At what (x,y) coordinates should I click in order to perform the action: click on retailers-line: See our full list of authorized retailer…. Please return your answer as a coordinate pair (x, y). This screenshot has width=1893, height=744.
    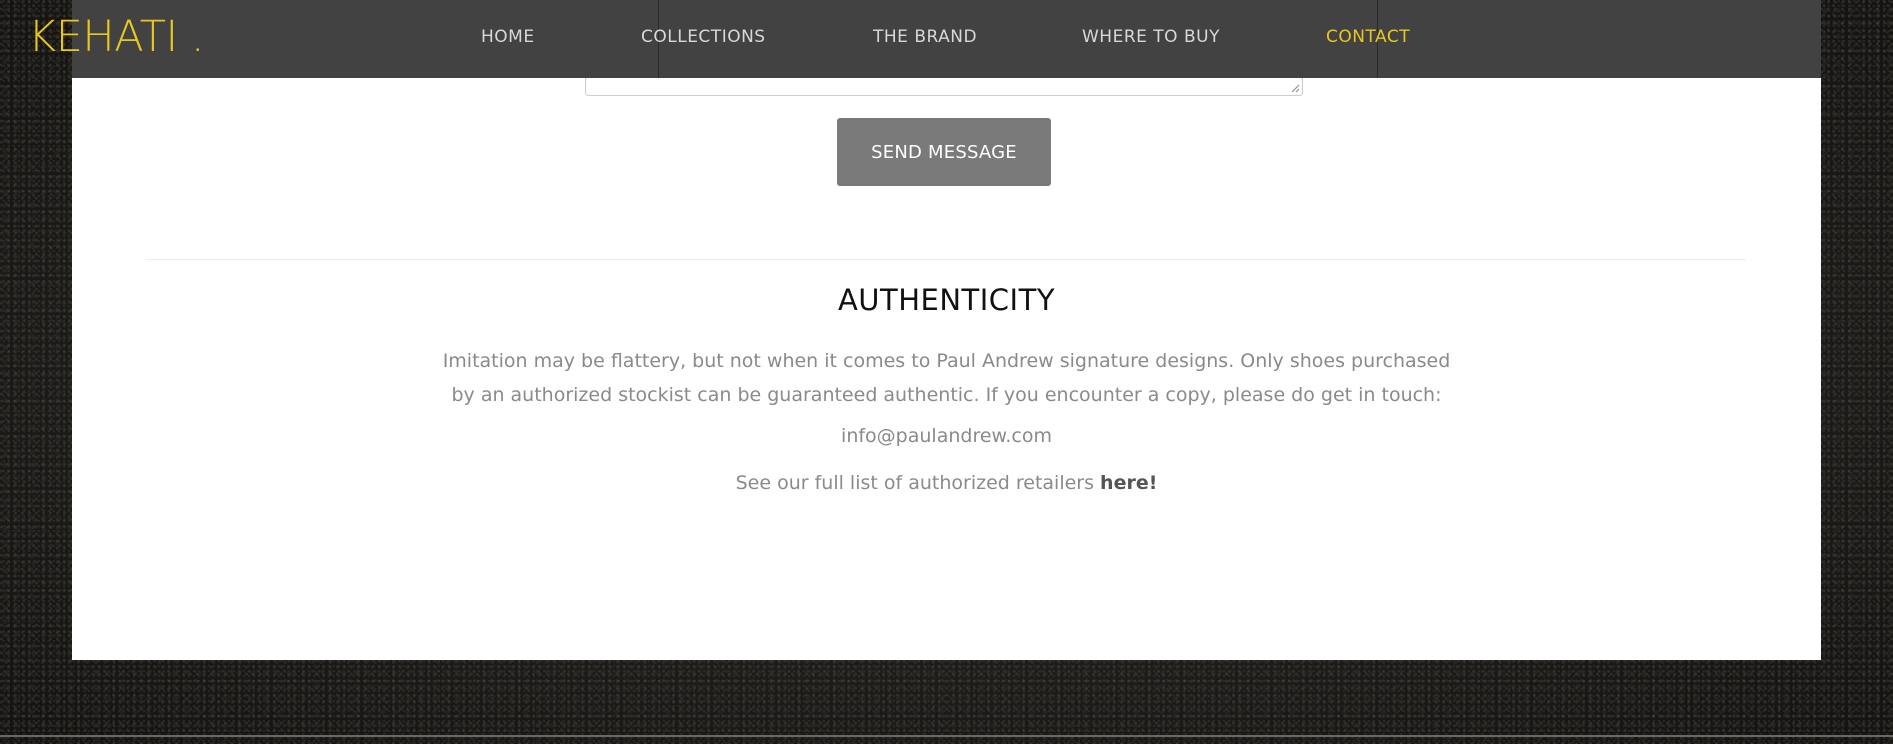
    Looking at the image, I should click on (946, 483).